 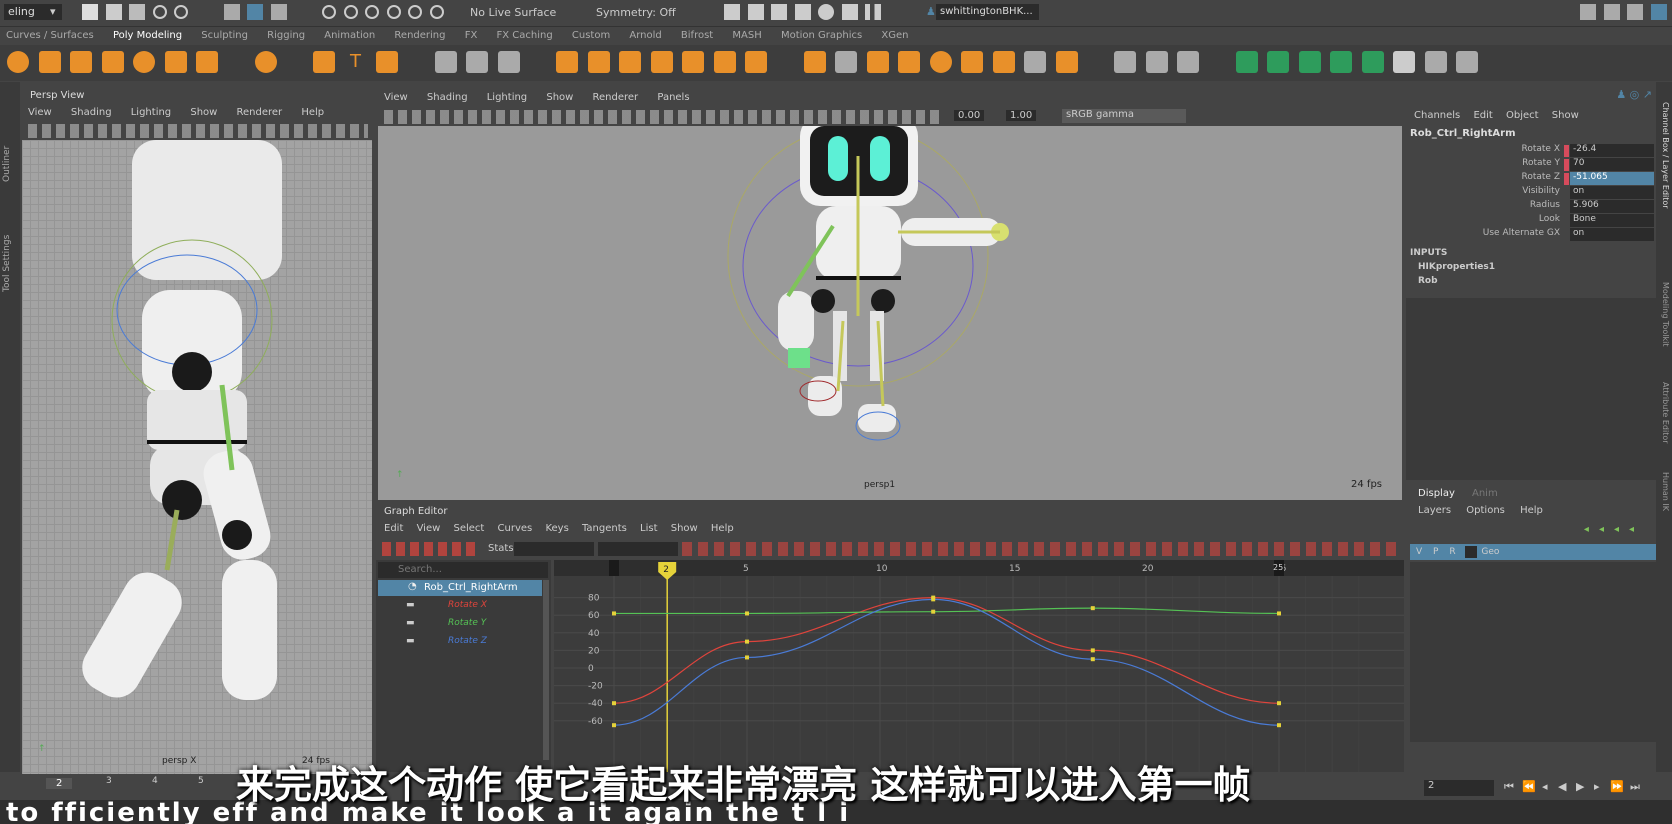 I want to click on hypershade-icon, so click(x=802, y=12).